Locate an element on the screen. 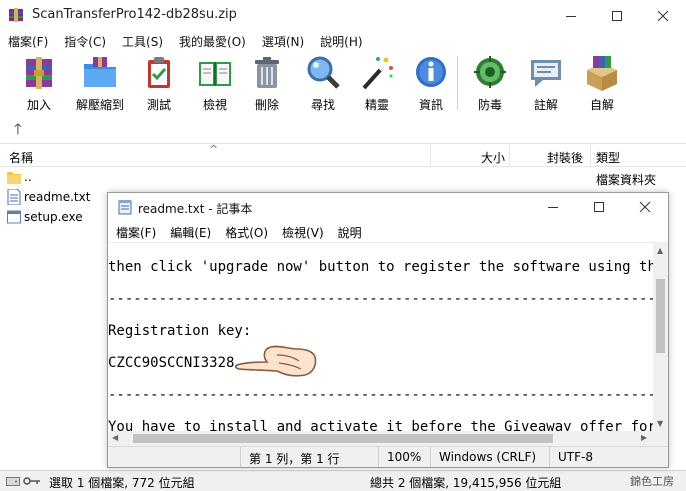  comment-icon is located at coordinates (546, 73).